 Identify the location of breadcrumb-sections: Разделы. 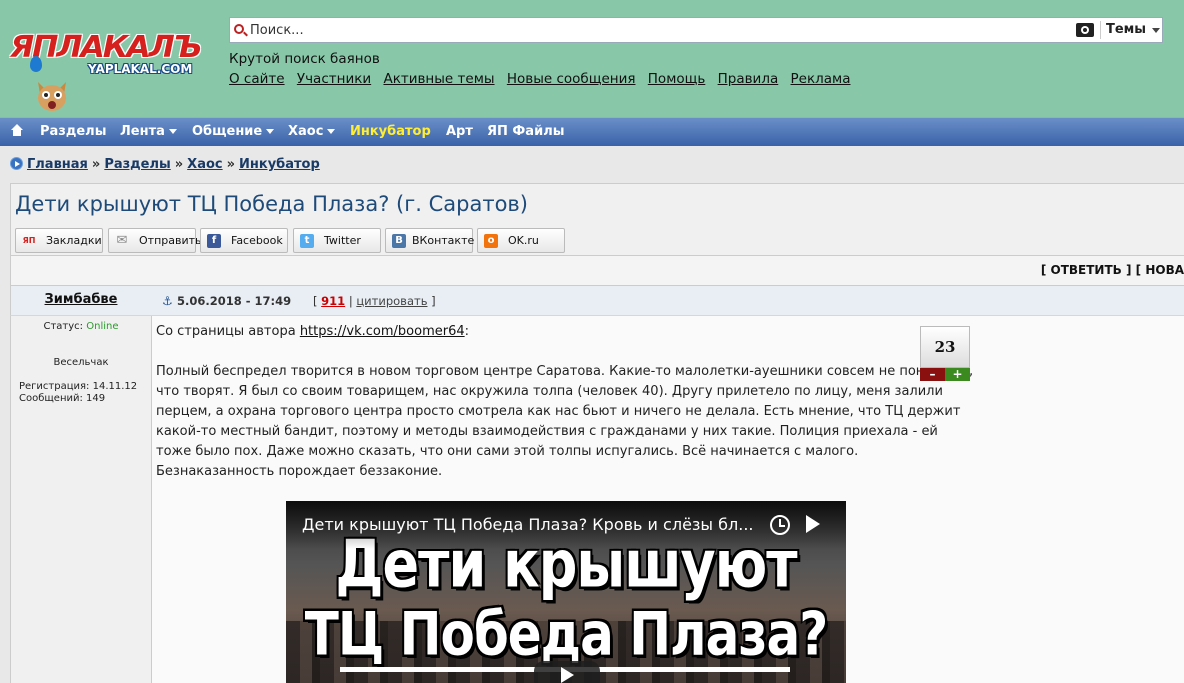
(137, 164).